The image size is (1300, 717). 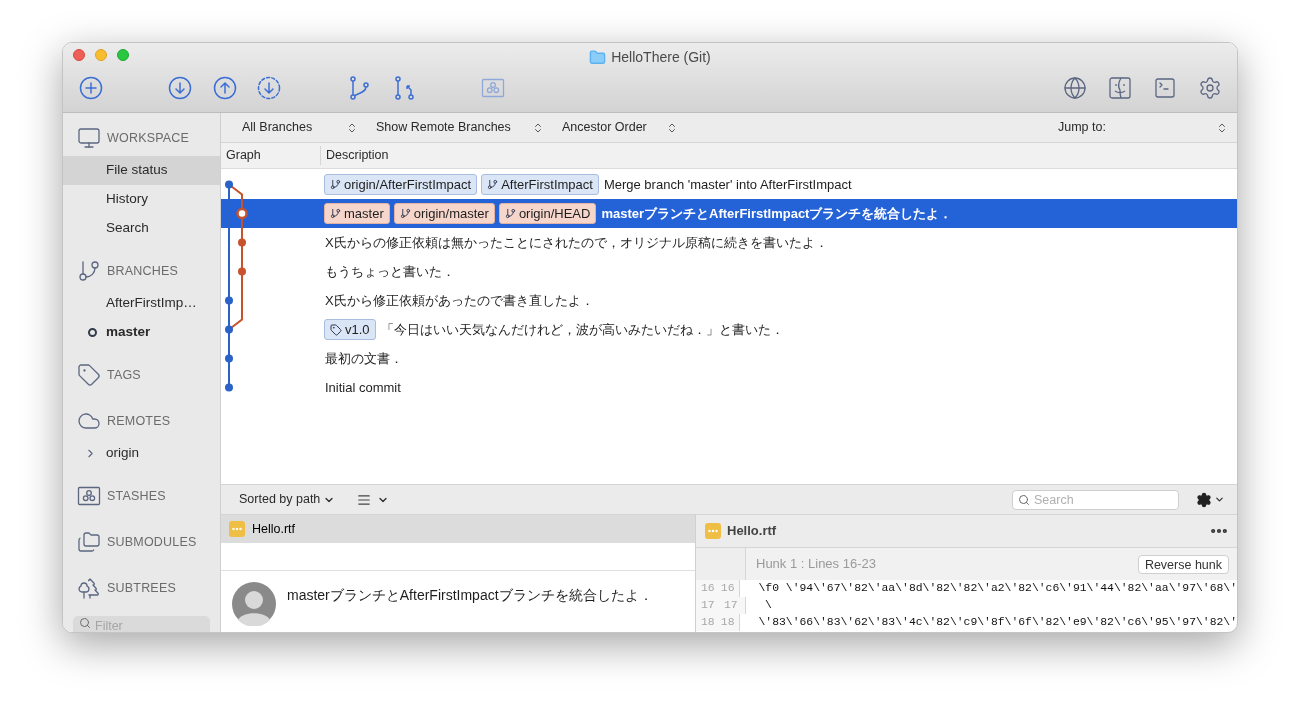 I want to click on branch-badge: origin/HEAD, so click(x=547, y=213).